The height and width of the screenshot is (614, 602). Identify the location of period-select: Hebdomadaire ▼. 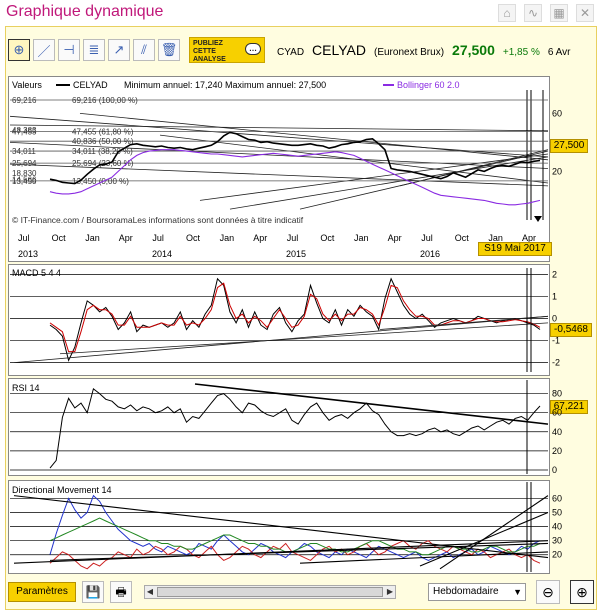
(477, 592).